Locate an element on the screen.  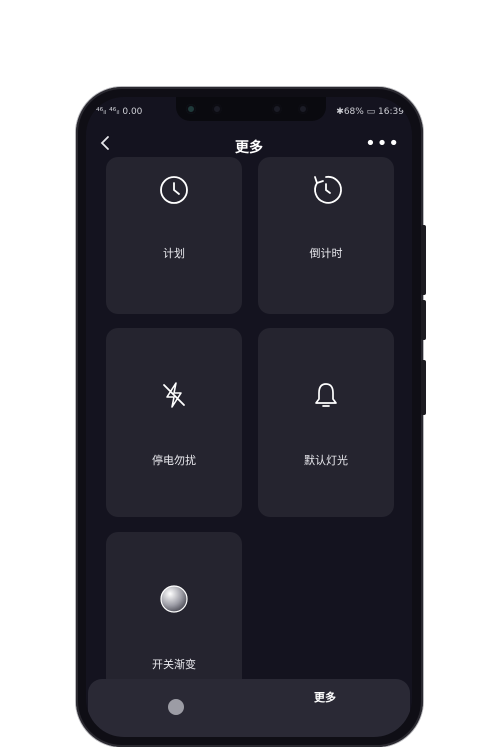
ellipsis-icon: ••• is located at coordinates (382, 143).